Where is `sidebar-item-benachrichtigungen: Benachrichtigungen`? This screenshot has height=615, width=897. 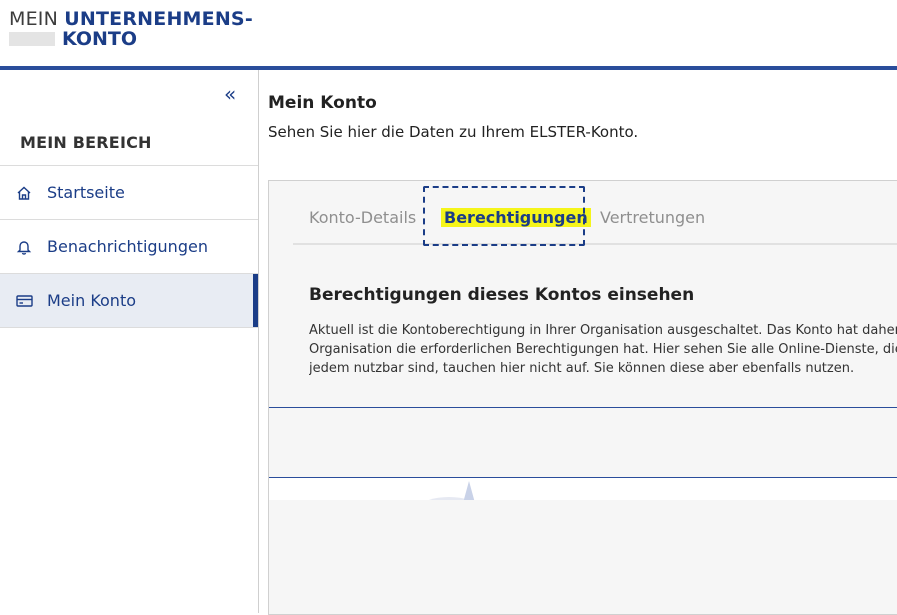
sidebar-item-benachrichtigungen: Benachrichtigungen is located at coordinates (129, 246).